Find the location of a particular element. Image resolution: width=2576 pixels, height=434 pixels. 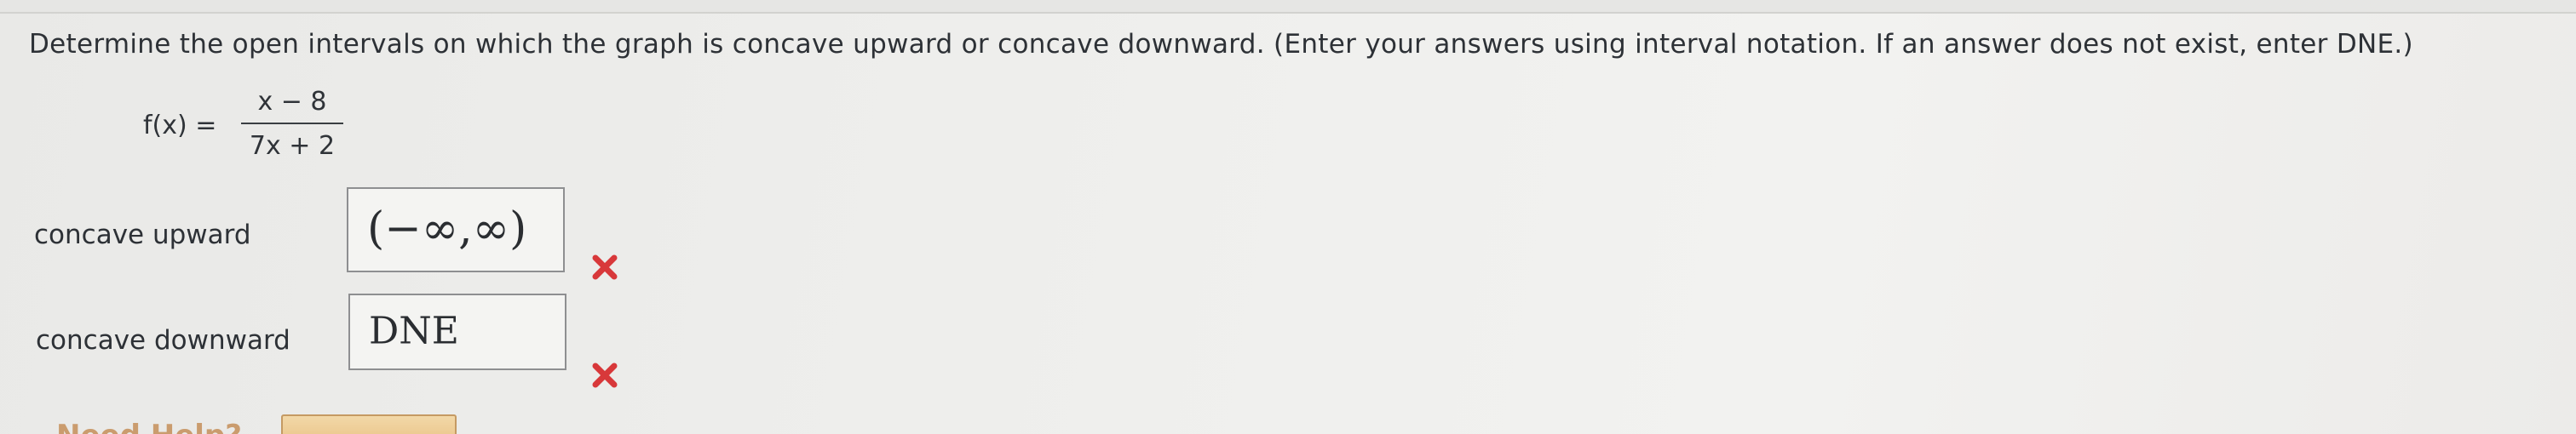

concave-downward-value: DNE is located at coordinates (414, 331).